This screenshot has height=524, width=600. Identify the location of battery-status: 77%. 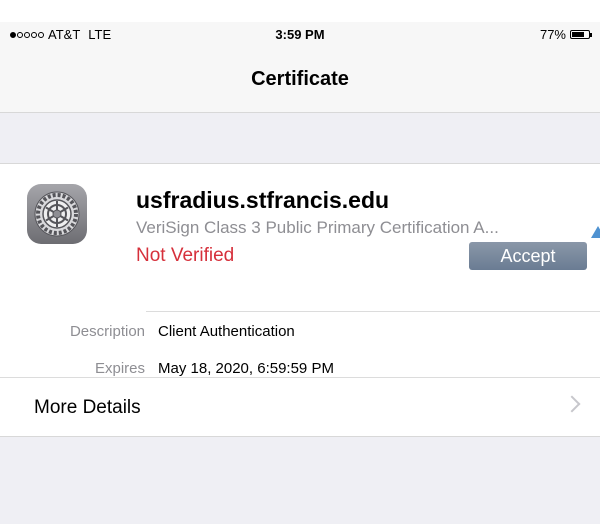
(566, 34).